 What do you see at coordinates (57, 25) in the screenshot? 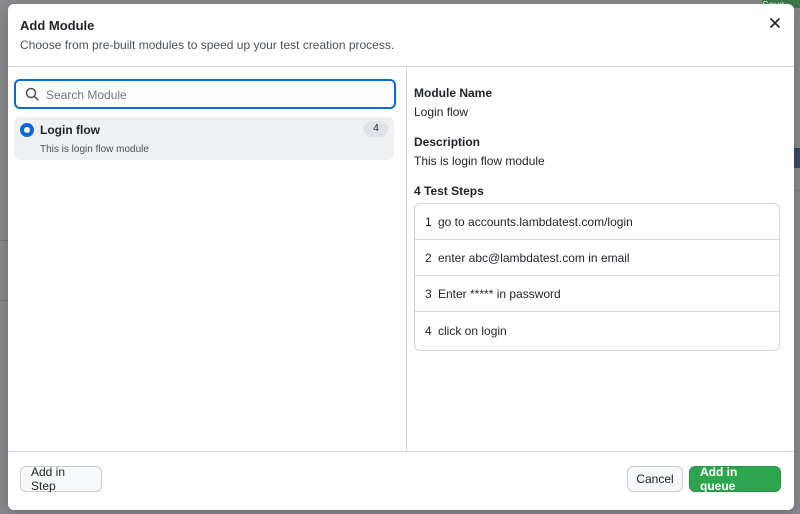
I see `dialog-title: Add Module` at bounding box center [57, 25].